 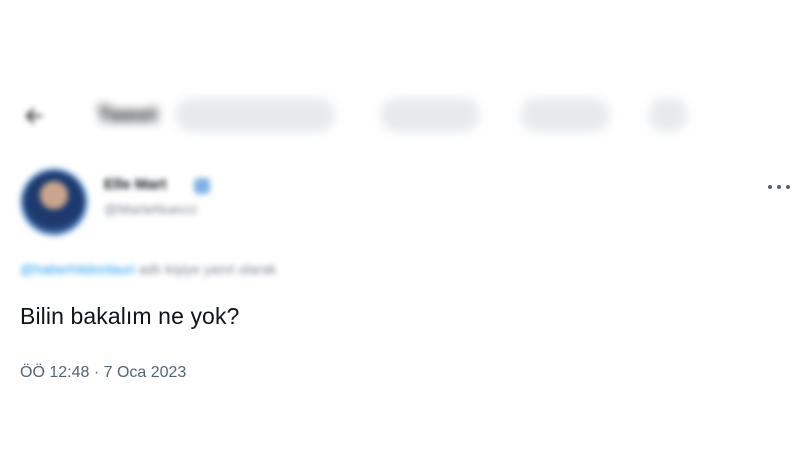 What do you see at coordinates (207, 269) in the screenshot?
I see `reply-suffix: adlı kişiye yanıt olarak` at bounding box center [207, 269].